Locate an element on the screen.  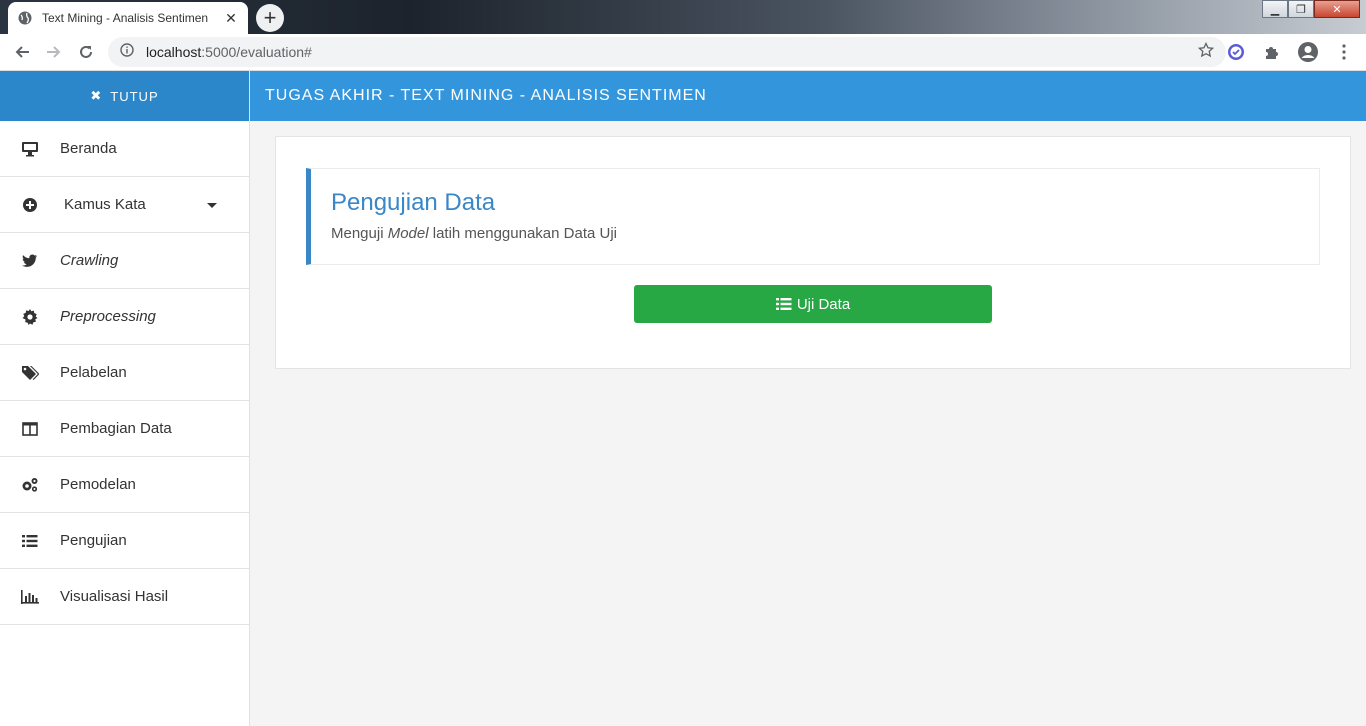
sidebar-item-visualisasi-hasil: Visualisasi Hasil is located at coordinates (124, 597).